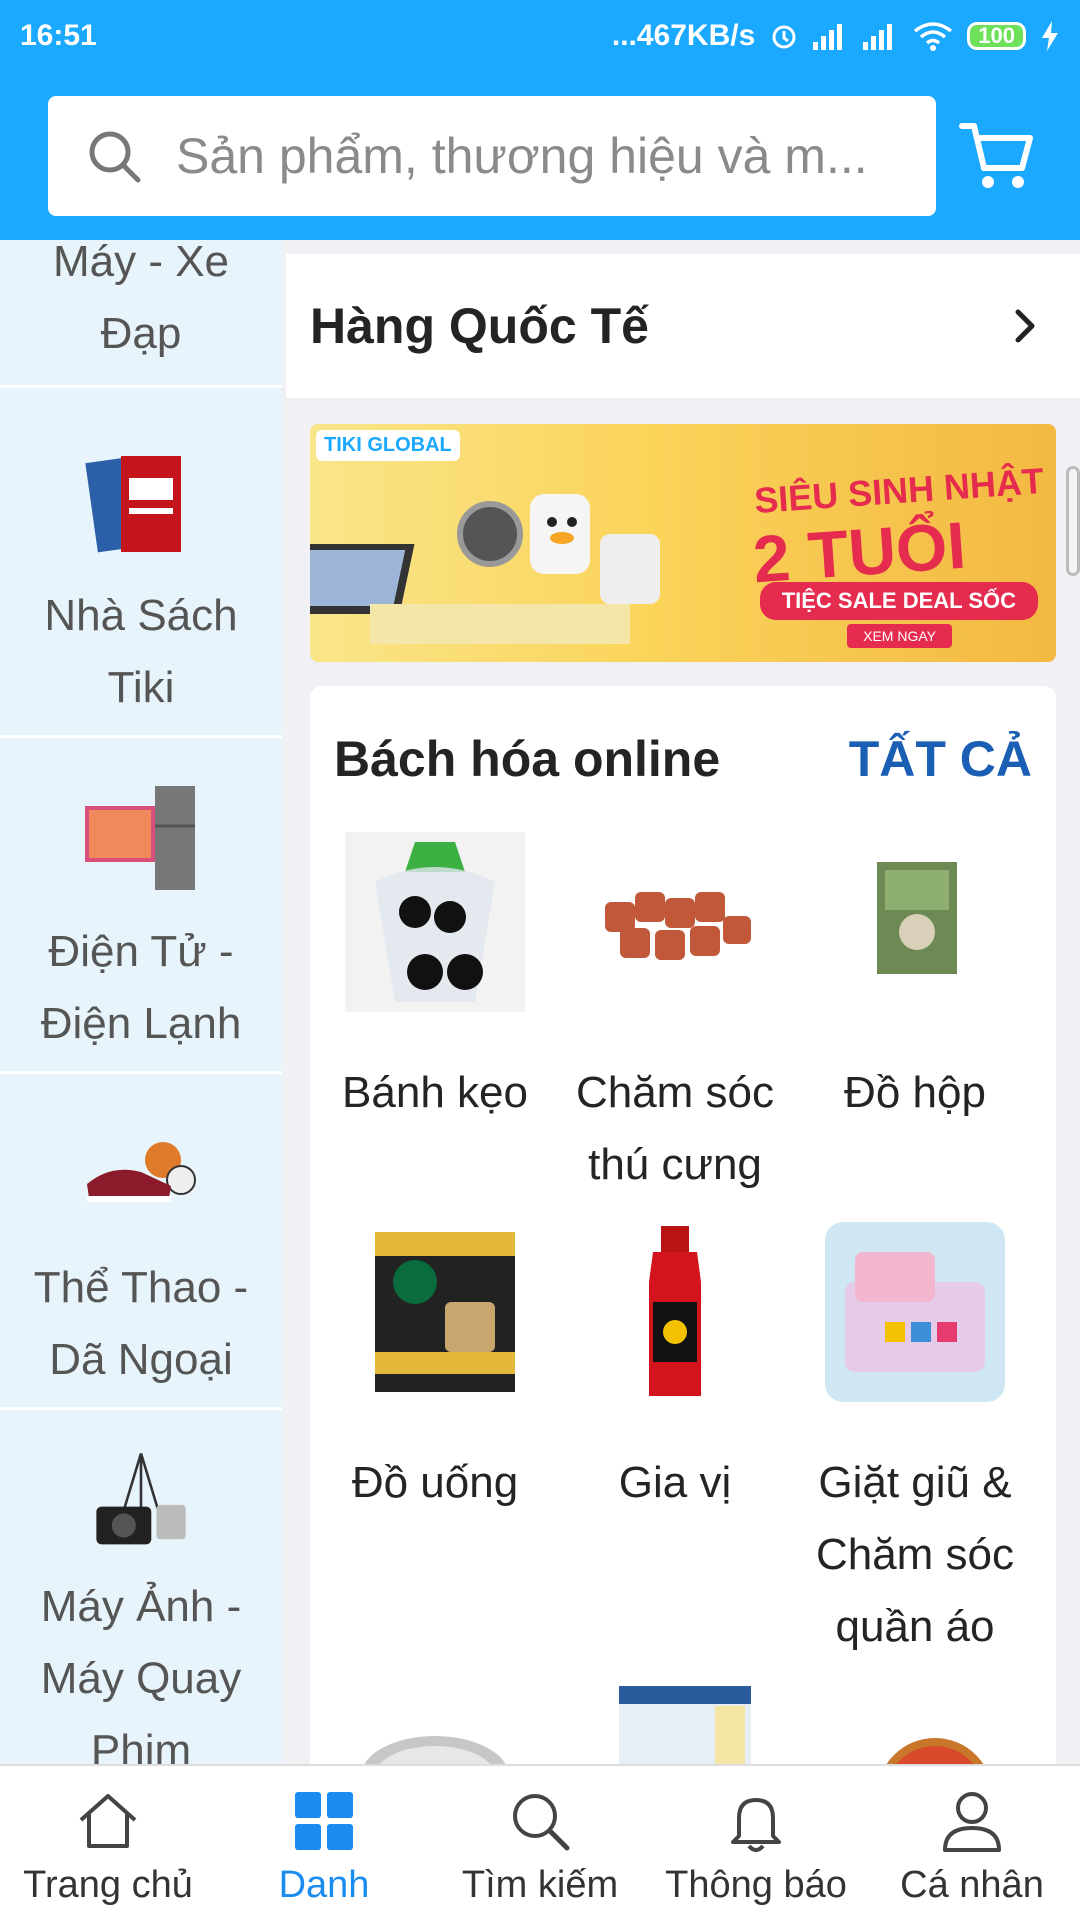  I want to click on sidebar-item-label: Máy Quay, so click(141, 1678).